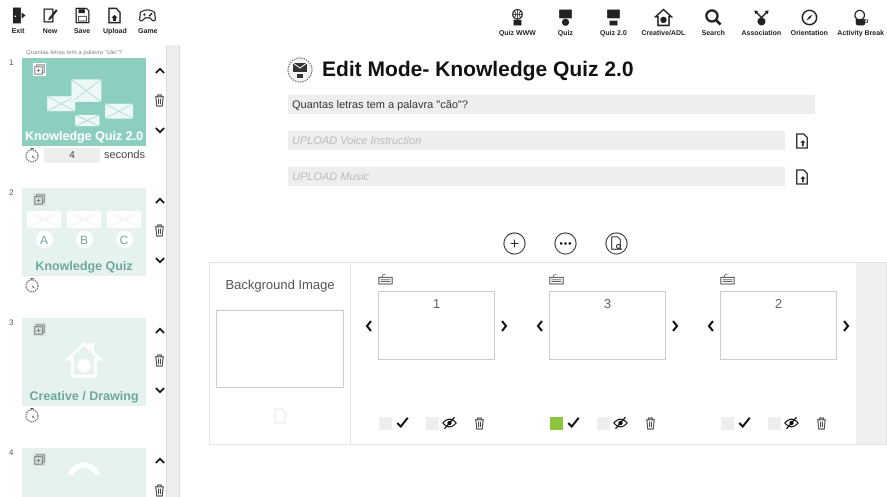 The width and height of the screenshot is (887, 497). I want to click on slide-number: 1, so click(11, 63).